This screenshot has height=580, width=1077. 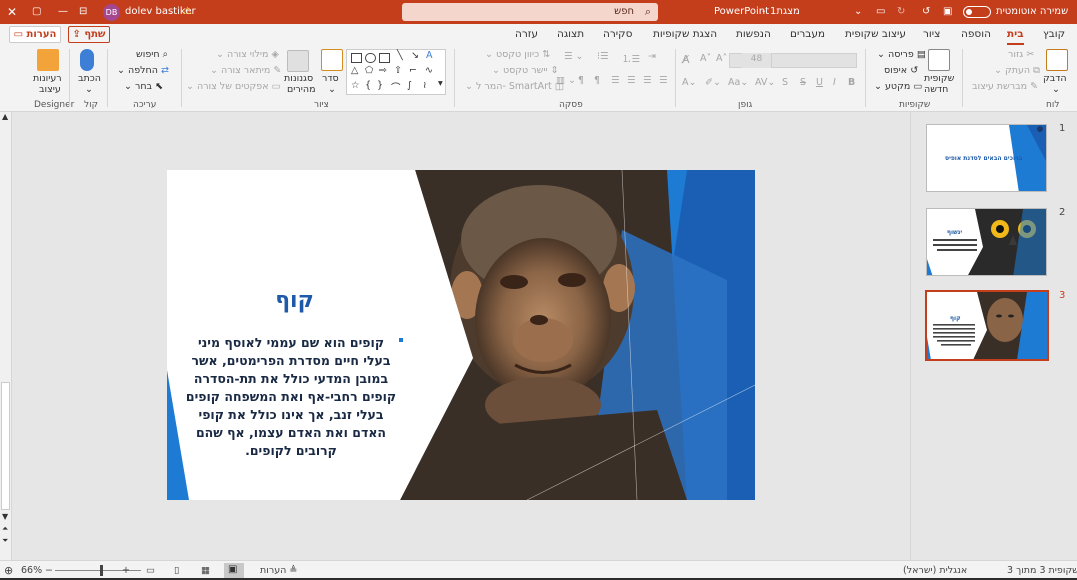 What do you see at coordinates (429, 70) in the screenshot?
I see `curve-connector-icon: ∿` at bounding box center [429, 70].